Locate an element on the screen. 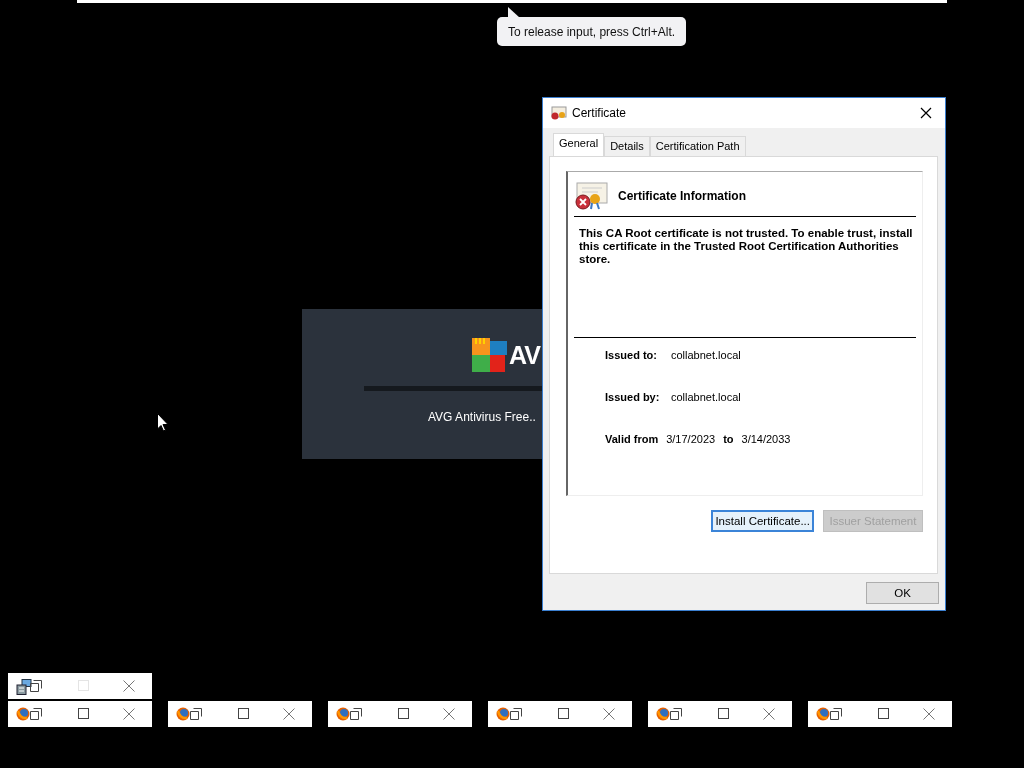  mouse-cursor-icon is located at coordinates (163, 422).